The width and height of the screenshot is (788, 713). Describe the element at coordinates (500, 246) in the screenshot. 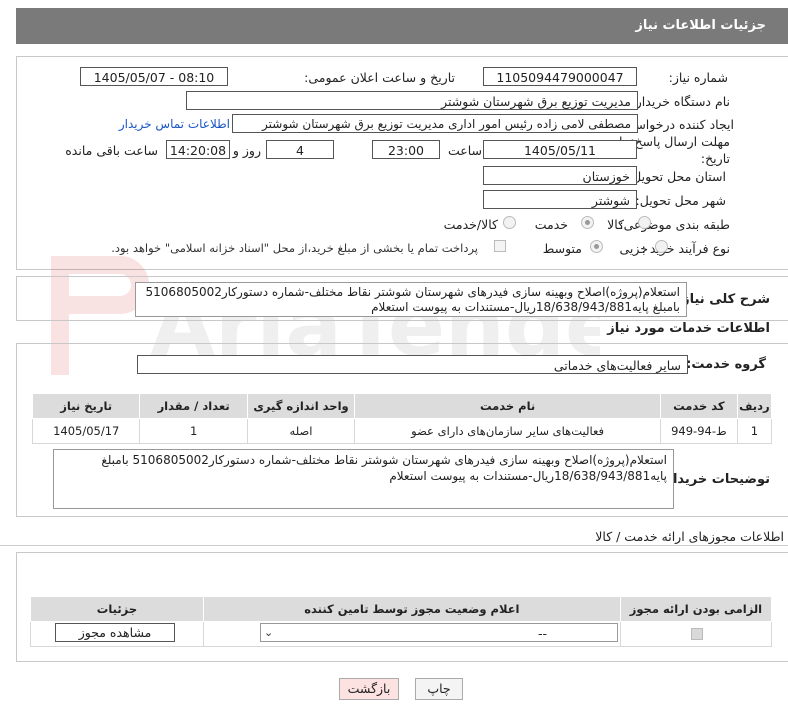

I see `treasury-checkbox` at that location.